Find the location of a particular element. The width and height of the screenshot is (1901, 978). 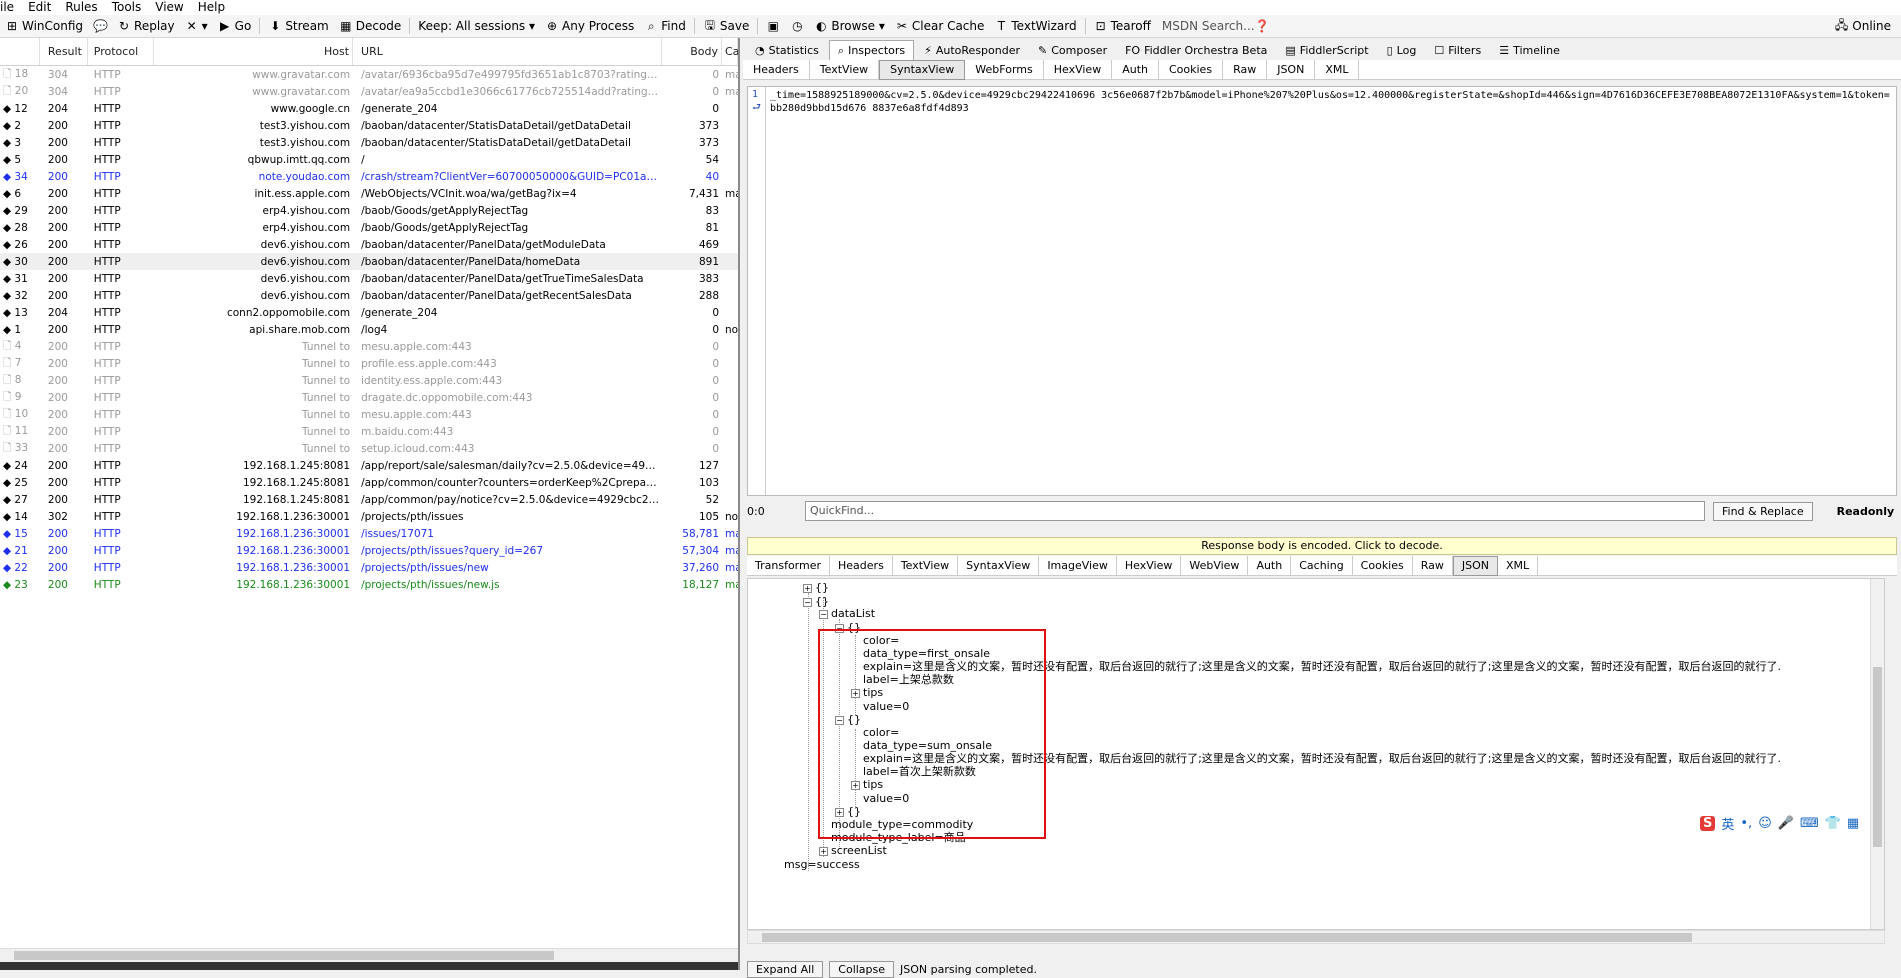

decode-button: ▦ Decode is located at coordinates (370, 26).